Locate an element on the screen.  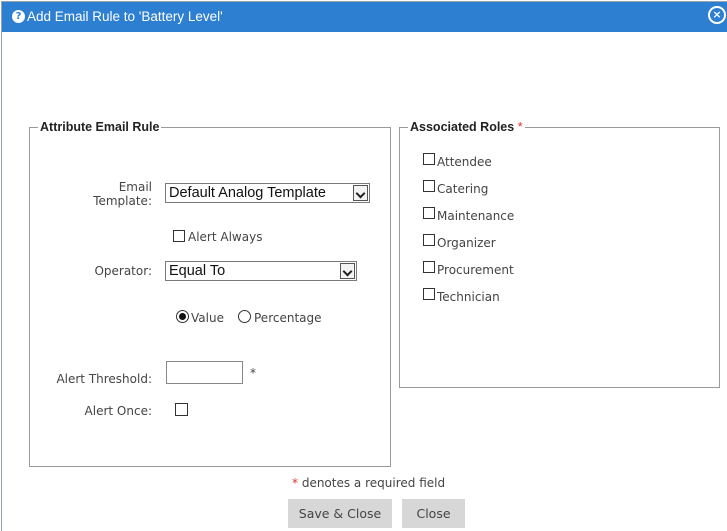
role-checkbox-catering is located at coordinates (429, 186).